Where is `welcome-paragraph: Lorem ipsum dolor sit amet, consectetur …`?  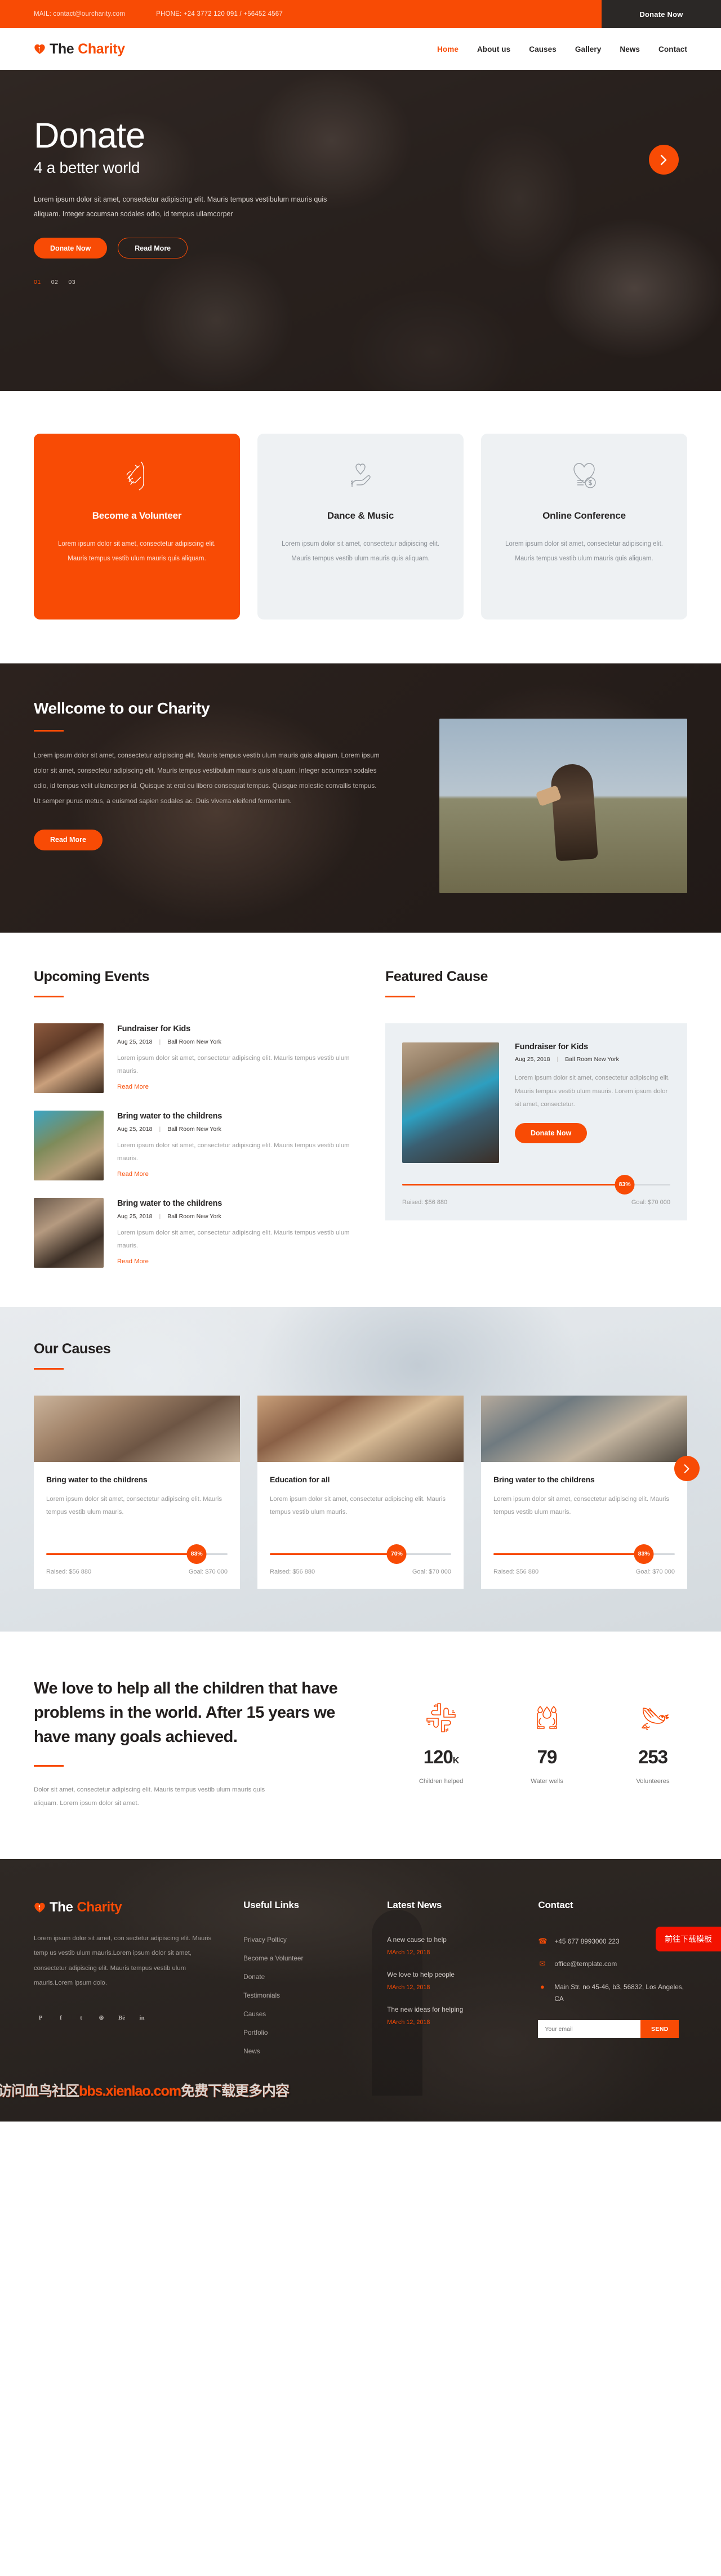
welcome-paragraph: Lorem ipsum dolor sit amet, consectetur … is located at coordinates (207, 778).